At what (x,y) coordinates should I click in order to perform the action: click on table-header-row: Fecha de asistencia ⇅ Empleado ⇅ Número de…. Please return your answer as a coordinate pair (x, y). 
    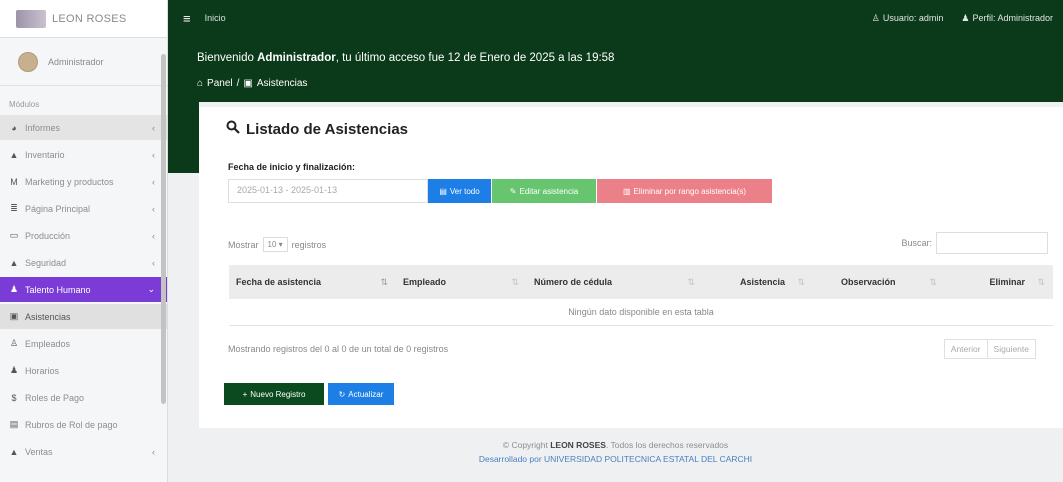
    Looking at the image, I should click on (641, 282).